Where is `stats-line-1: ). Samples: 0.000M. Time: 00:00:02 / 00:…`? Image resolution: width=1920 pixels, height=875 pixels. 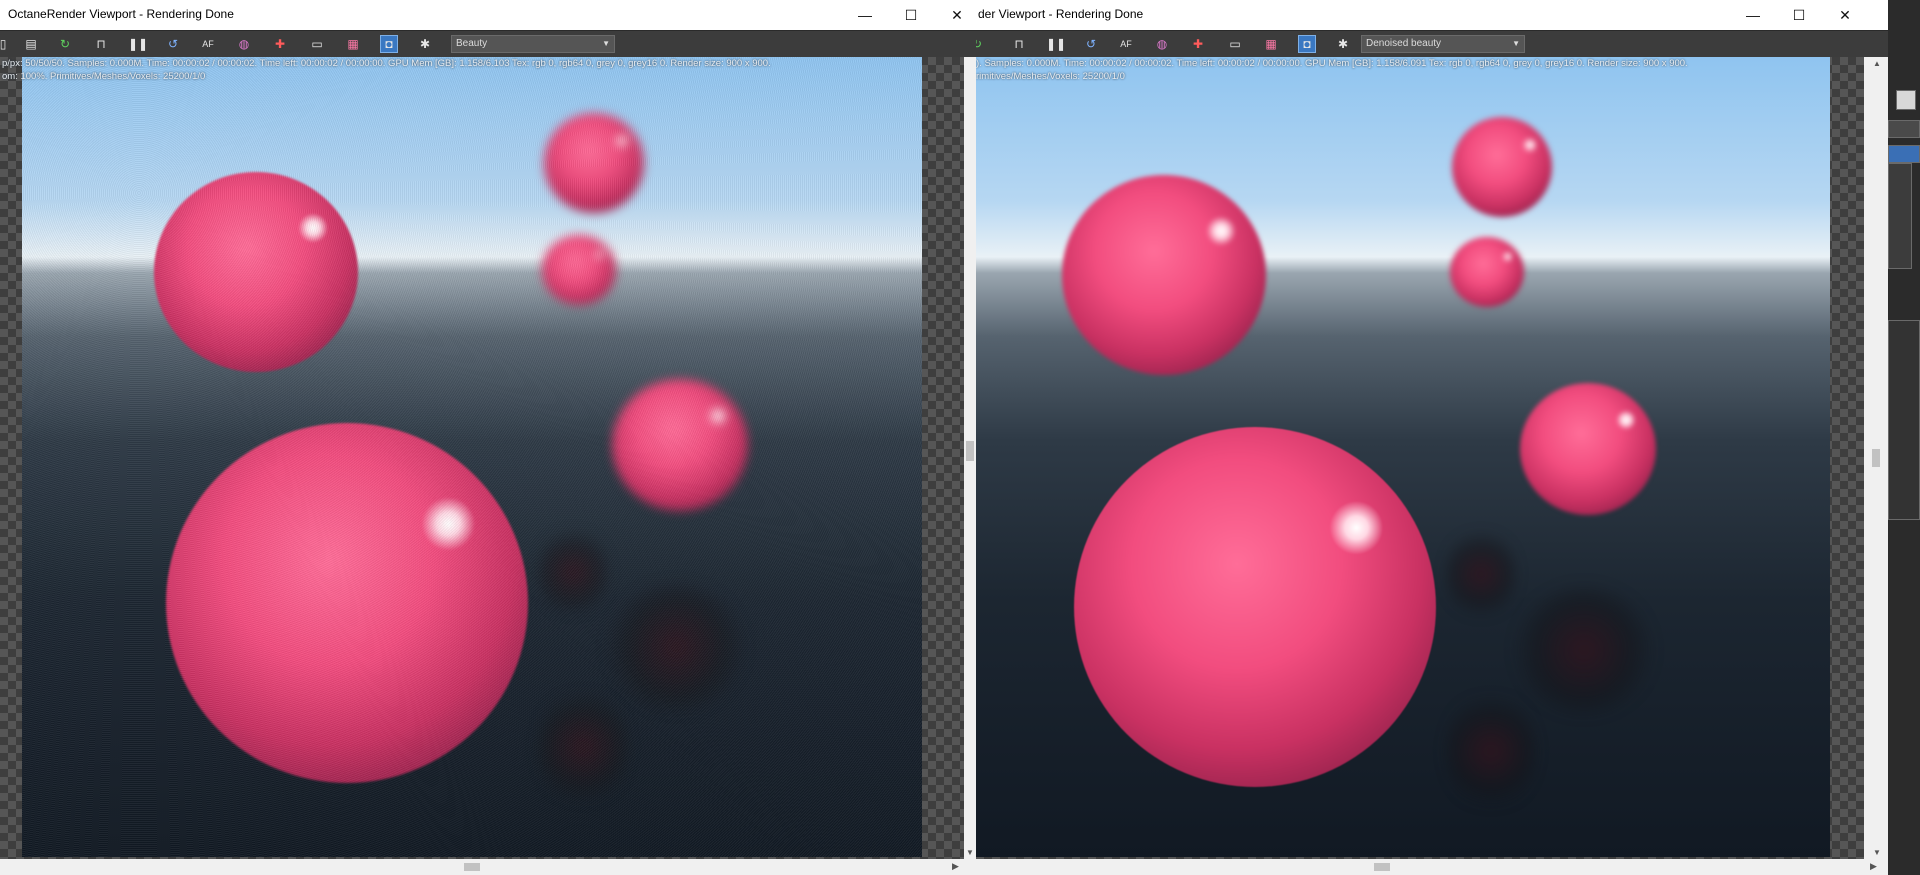 stats-line-1: ). Samples: 0.000M. Time: 00:00:02 / 00:… is located at coordinates (1332, 63).